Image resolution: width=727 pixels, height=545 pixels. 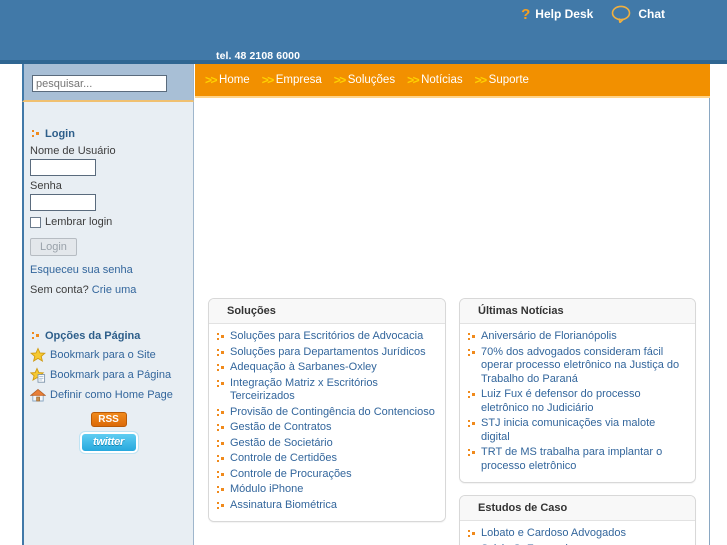 What do you see at coordinates (298, 80) in the screenshot?
I see `nav-label-empresa: Empresa` at bounding box center [298, 80].